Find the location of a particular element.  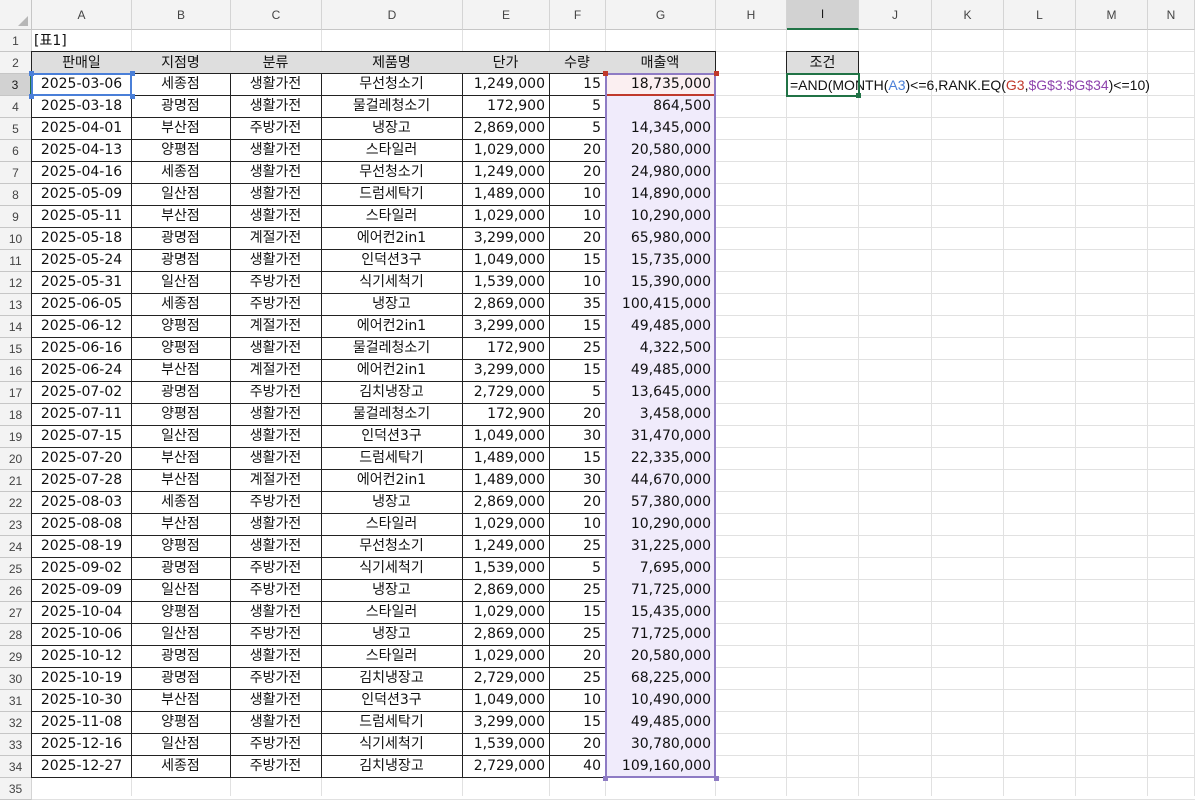

column-header-h: H is located at coordinates (751, 15).